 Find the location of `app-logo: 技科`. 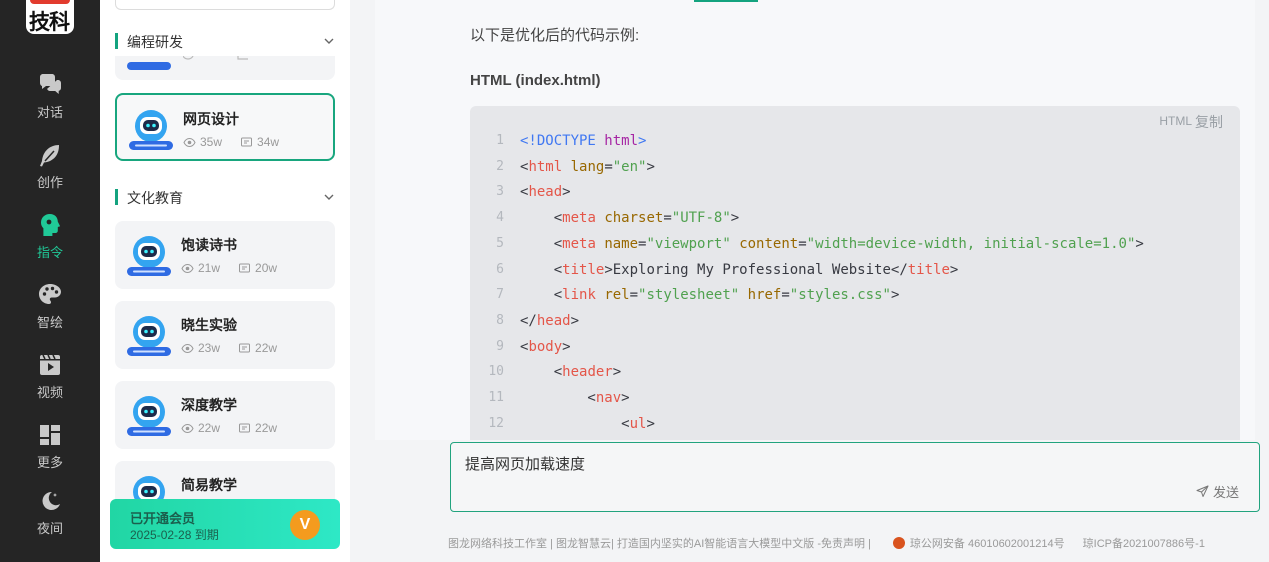

app-logo: 技科 is located at coordinates (50, 17).